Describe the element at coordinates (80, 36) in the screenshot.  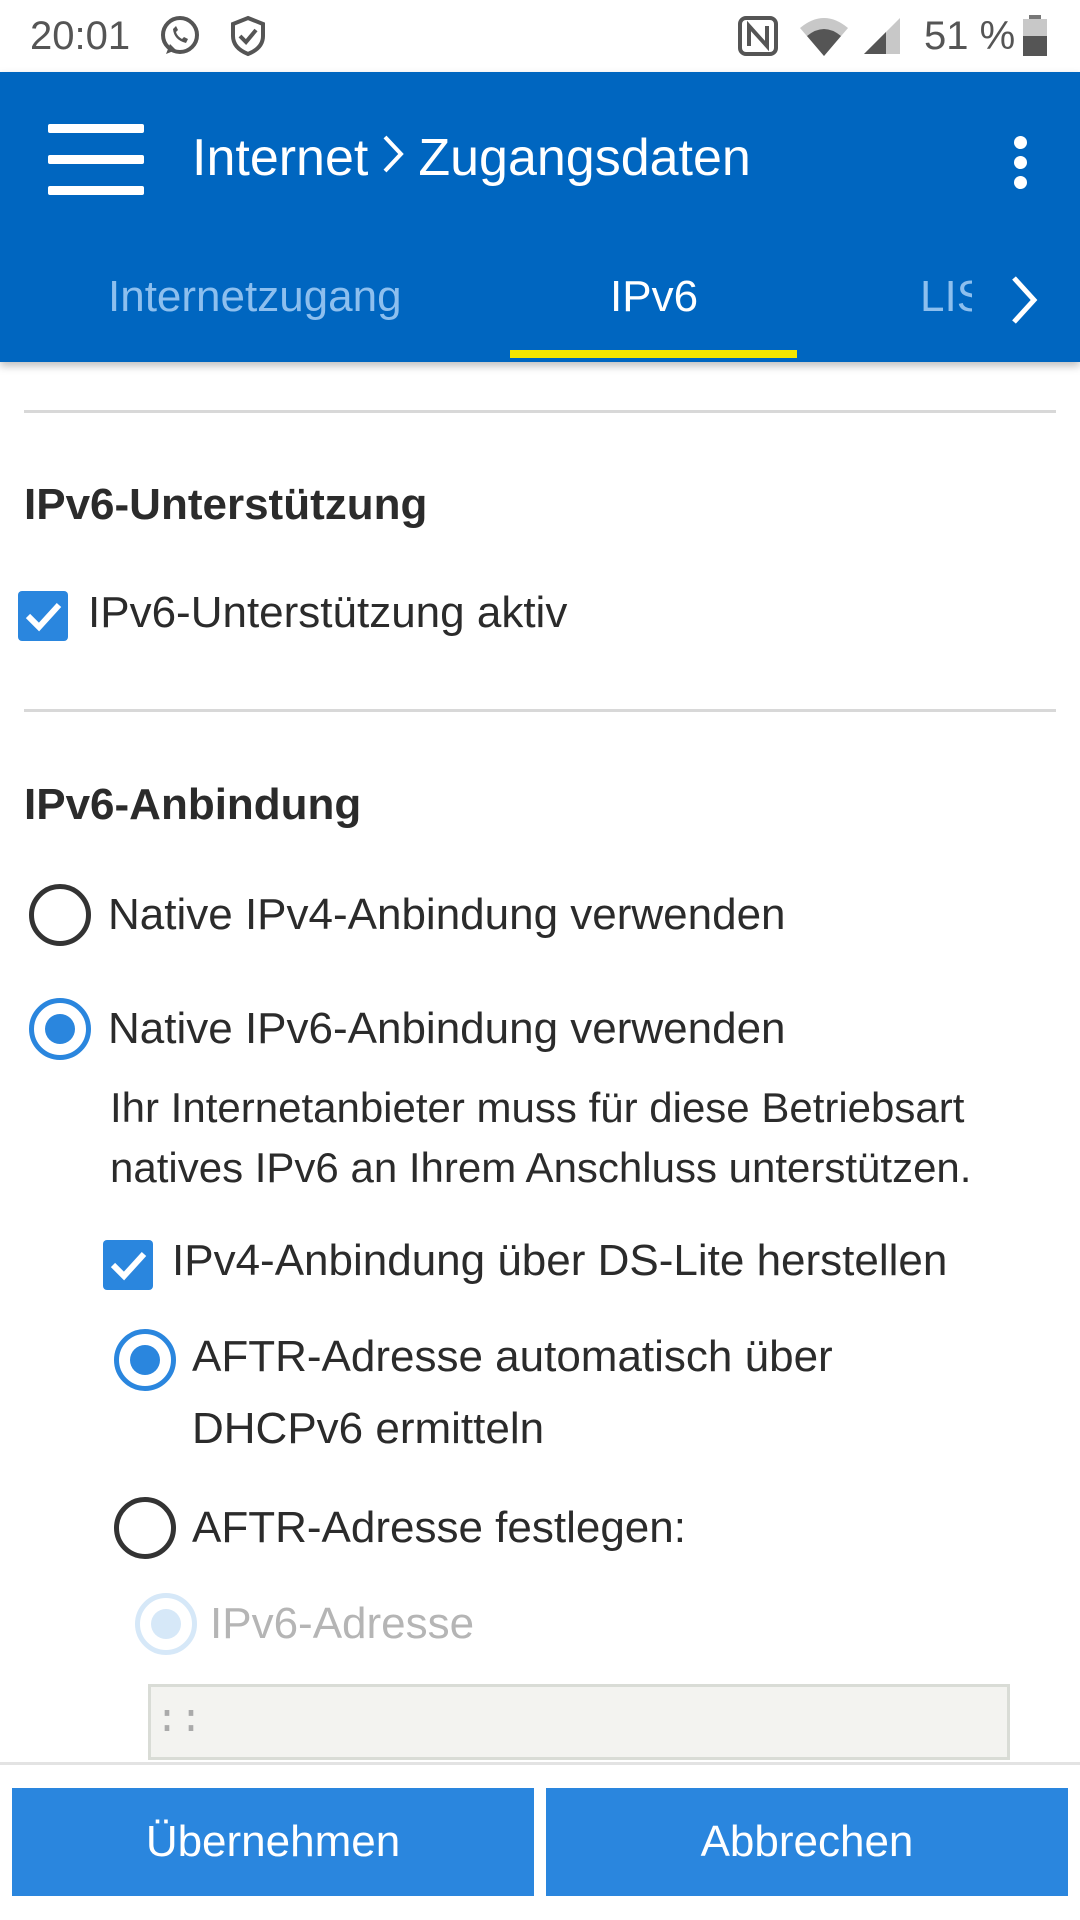
I see `status-time: 20:01` at that location.